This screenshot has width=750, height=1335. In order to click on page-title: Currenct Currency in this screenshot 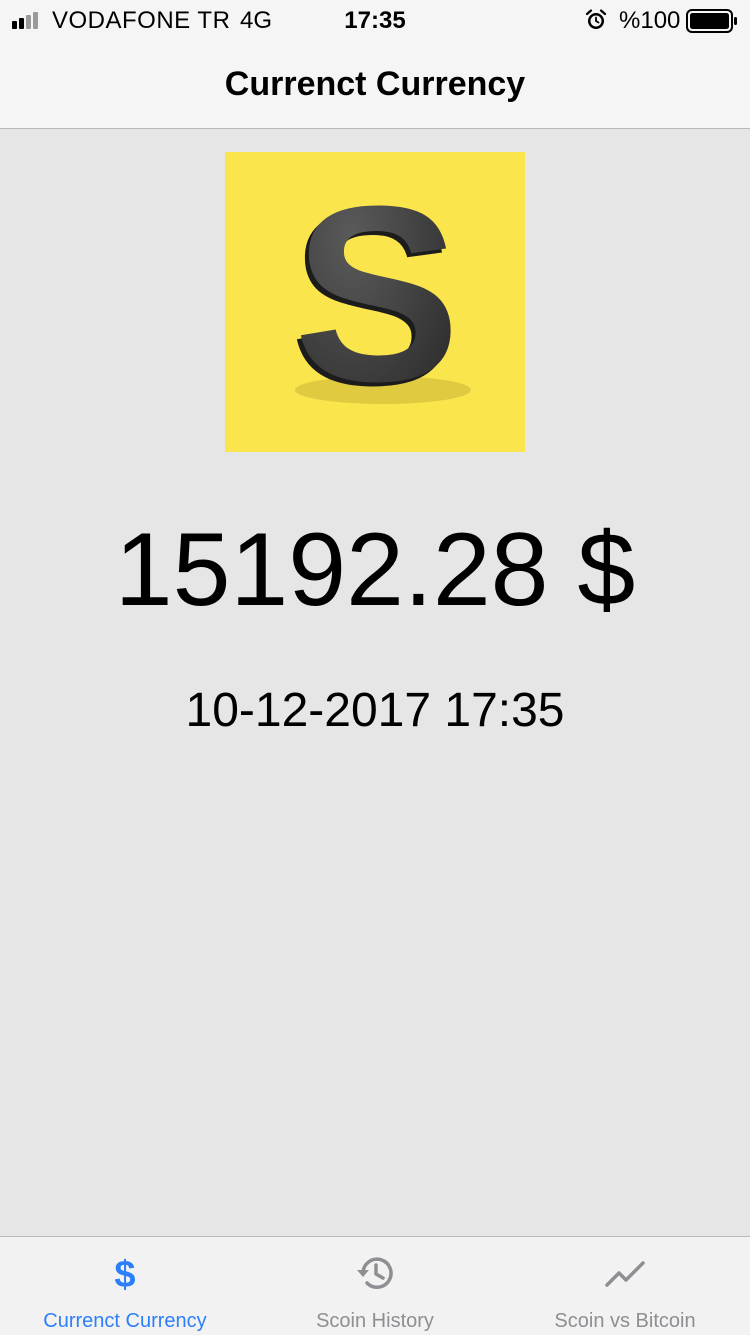, I will do `click(375, 84)`.